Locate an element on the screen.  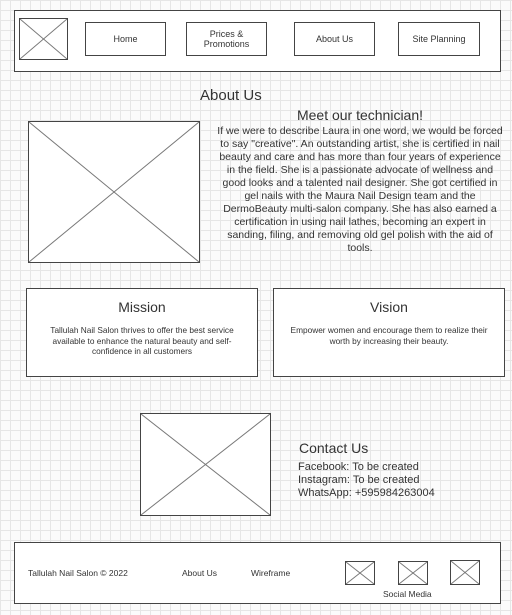
nav-site-planning-button: Site Planning is located at coordinates (439, 39).